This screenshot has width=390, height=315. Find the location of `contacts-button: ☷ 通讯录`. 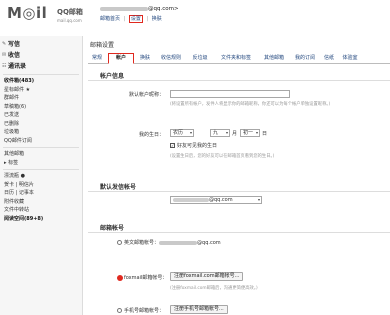

contacts-button: ☷ 通讯录 is located at coordinates (41, 66).